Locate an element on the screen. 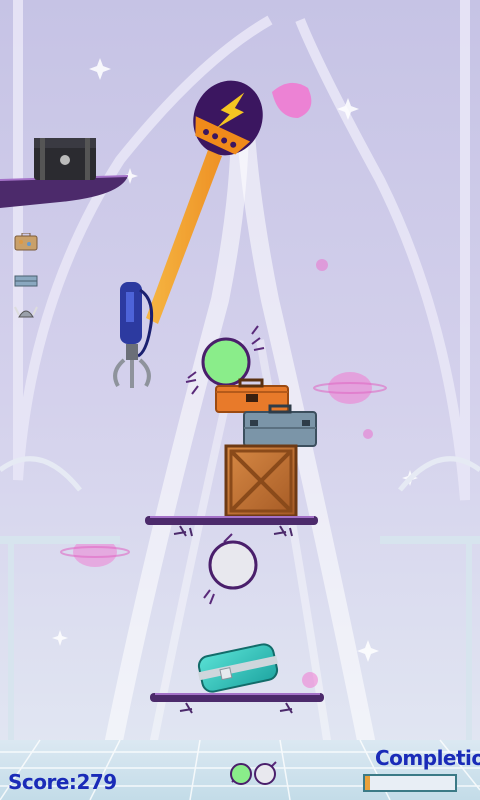  white-orb-icon is located at coordinates (265, 774).